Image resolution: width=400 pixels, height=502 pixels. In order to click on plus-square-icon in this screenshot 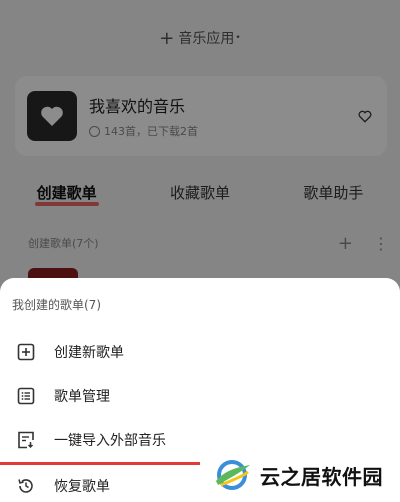, I will do `click(26, 352)`.